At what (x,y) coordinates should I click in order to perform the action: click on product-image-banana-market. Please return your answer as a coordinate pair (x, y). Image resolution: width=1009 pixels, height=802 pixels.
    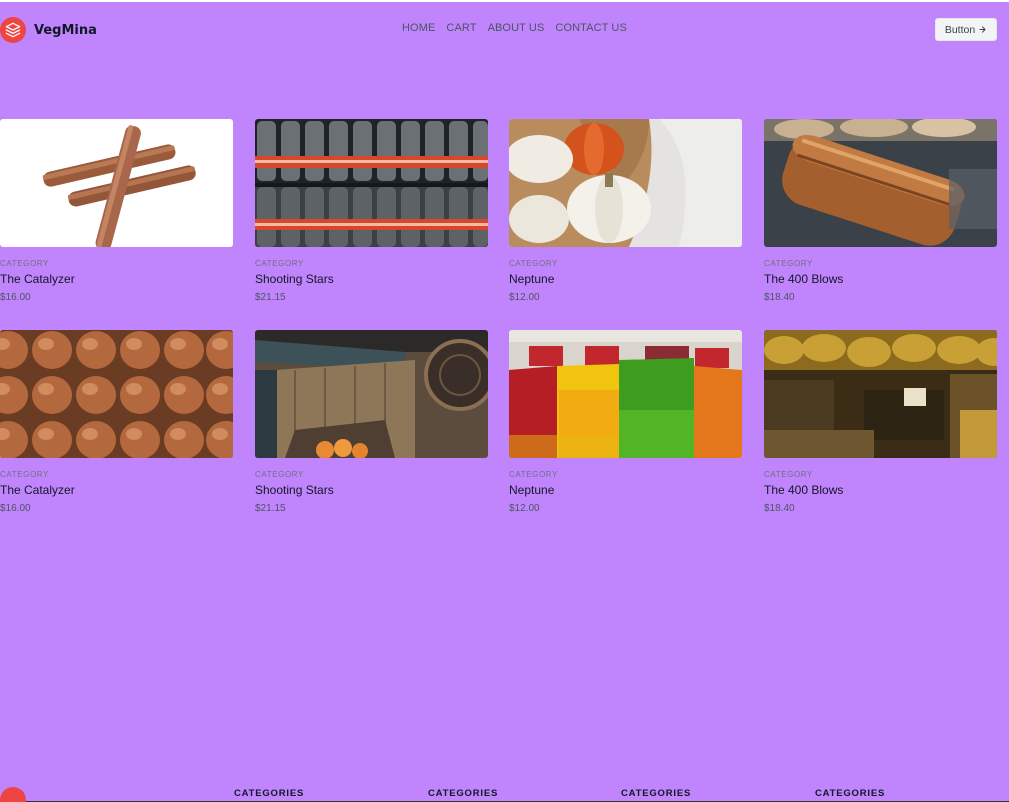
    Looking at the image, I should click on (880, 394).